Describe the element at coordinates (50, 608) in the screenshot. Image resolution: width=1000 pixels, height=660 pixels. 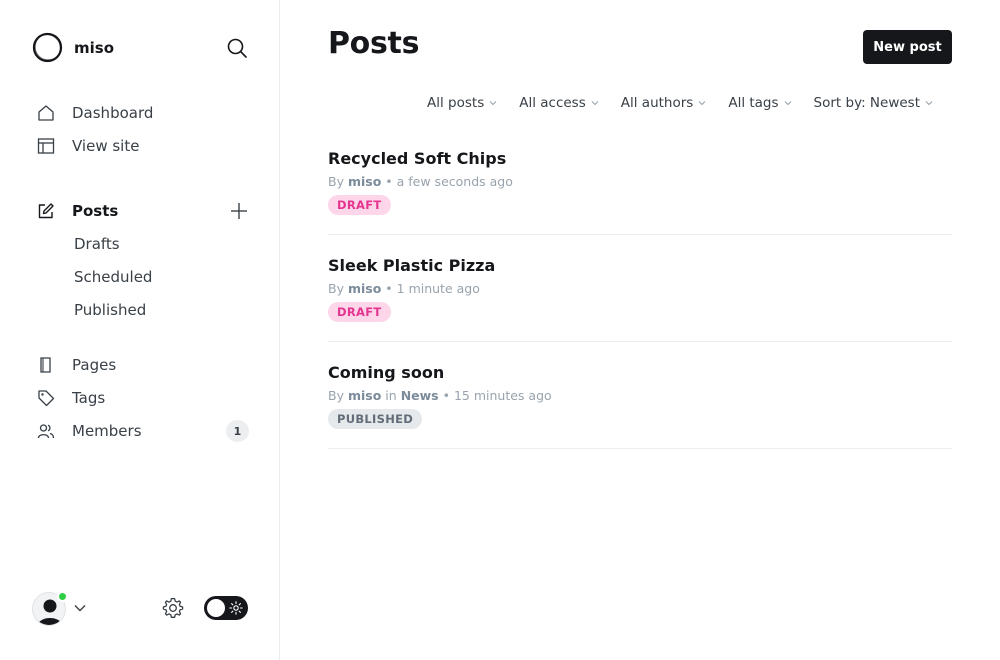
I see `user-menu` at that location.